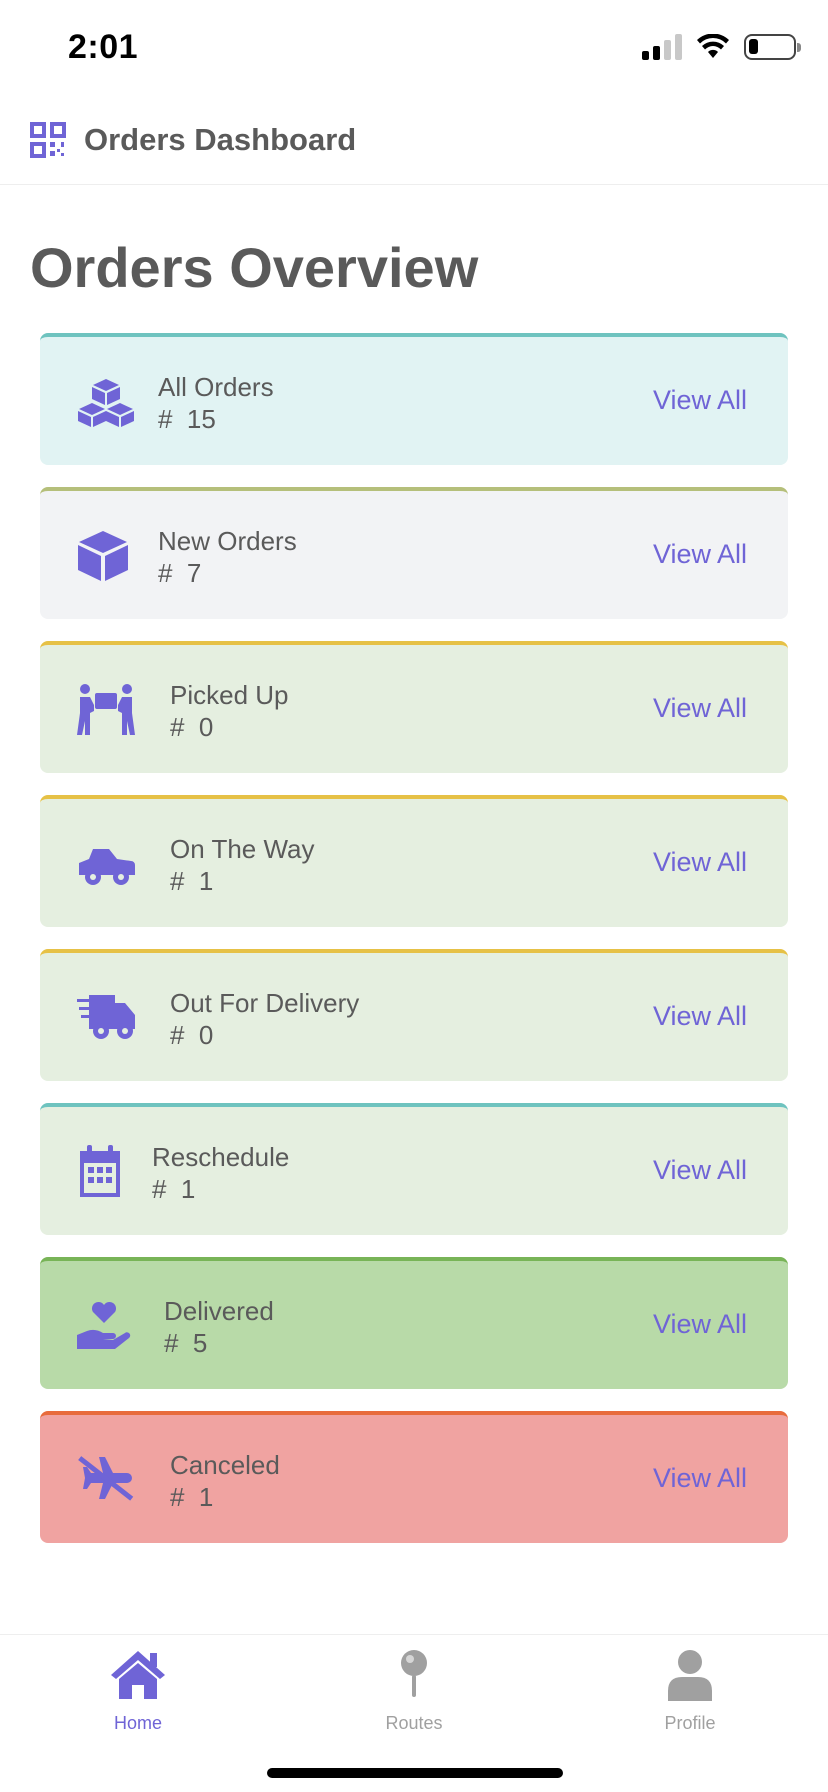 This screenshot has width=828, height=1792. I want to click on card-reschedule: Reschedule # 1 View All, so click(414, 1169).